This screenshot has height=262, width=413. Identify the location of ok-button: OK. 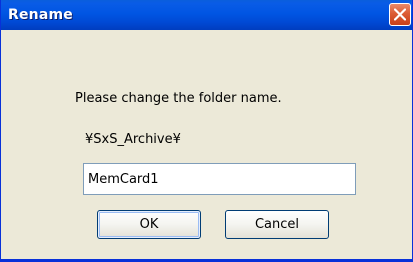
(149, 224).